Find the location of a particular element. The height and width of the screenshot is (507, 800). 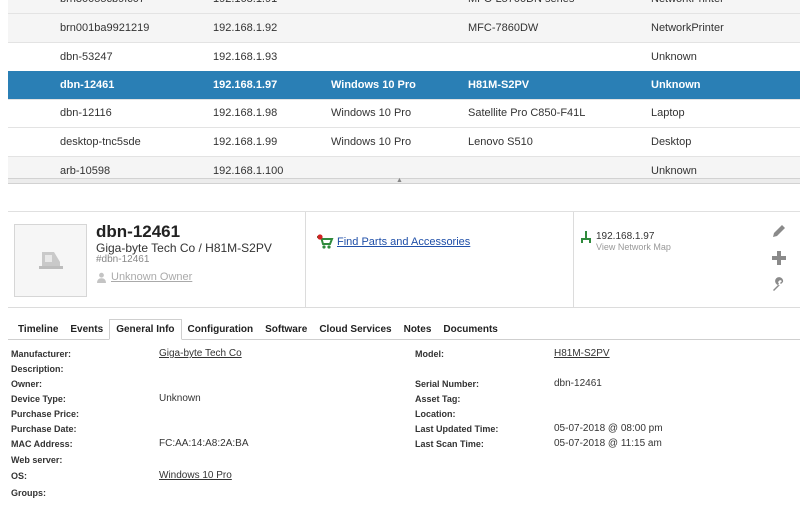

device-type-label: Device Type: is located at coordinates (38, 399).